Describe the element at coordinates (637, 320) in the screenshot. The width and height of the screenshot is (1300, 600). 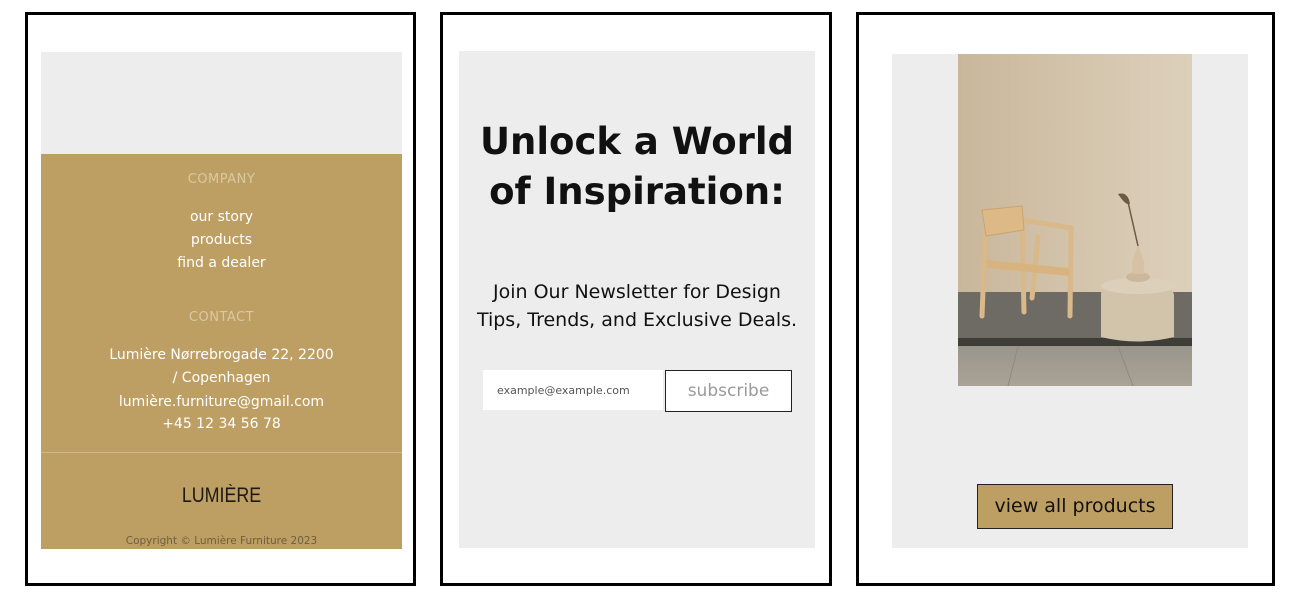
I see `newsletter-subtext-line2: Tips, Trends, and Exclusive Deals.` at that location.